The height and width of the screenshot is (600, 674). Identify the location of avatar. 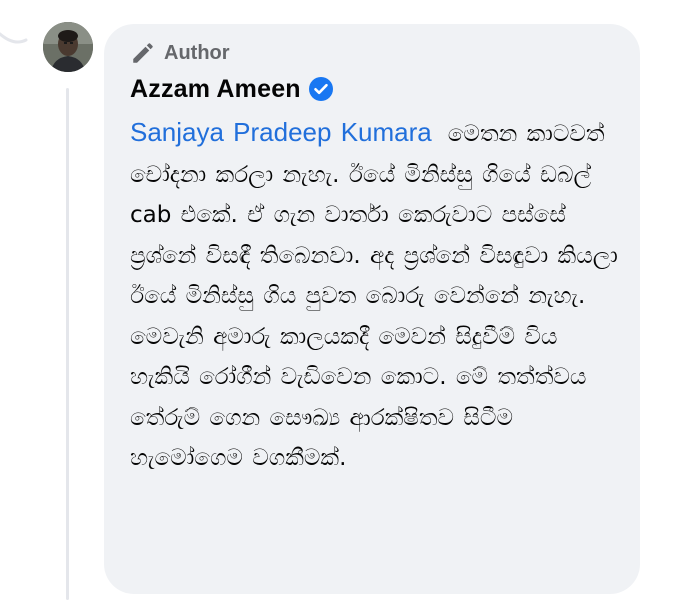
(68, 47).